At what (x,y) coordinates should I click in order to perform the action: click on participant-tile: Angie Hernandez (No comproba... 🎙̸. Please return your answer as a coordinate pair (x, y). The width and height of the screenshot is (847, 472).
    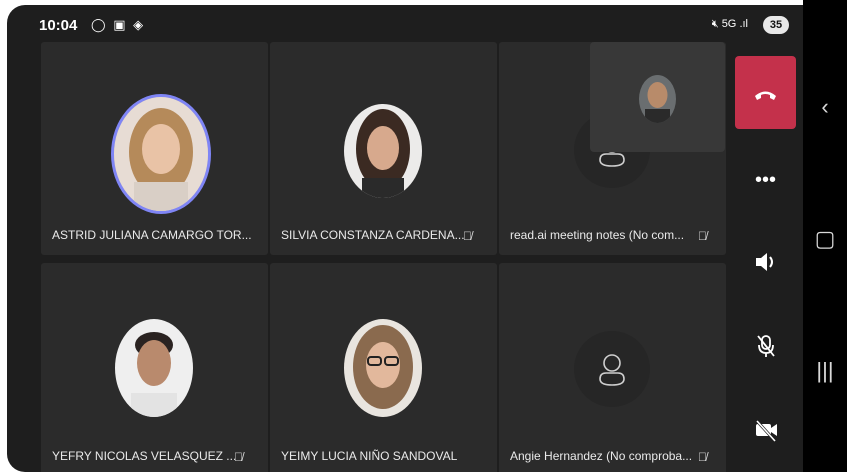
    Looking at the image, I should click on (612, 367).